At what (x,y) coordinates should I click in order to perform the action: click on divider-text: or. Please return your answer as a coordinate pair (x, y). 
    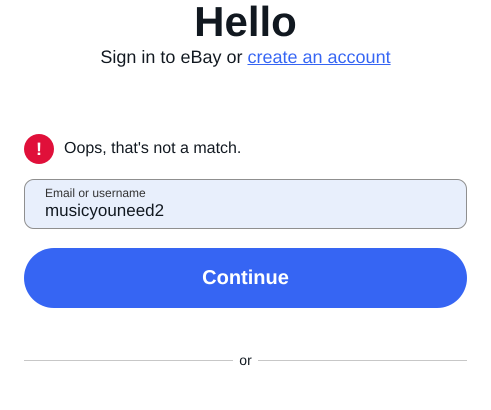
    Looking at the image, I should click on (245, 360).